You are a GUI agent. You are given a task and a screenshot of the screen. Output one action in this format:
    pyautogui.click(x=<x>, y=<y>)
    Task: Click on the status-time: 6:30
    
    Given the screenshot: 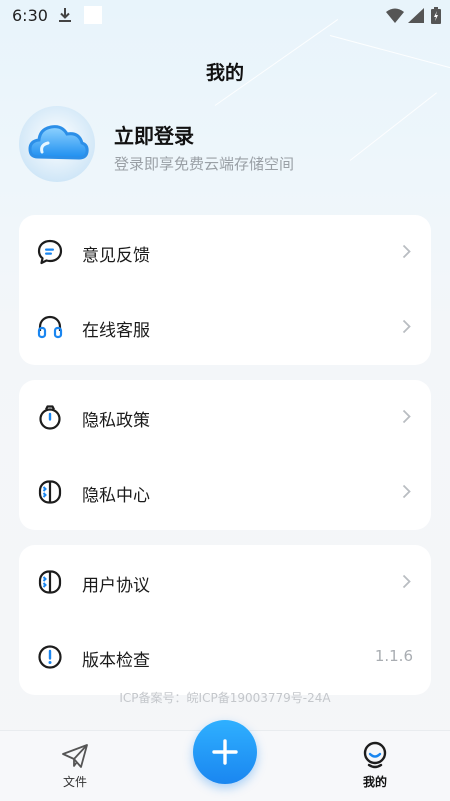 What is the action you would take?
    pyautogui.click(x=30, y=15)
    